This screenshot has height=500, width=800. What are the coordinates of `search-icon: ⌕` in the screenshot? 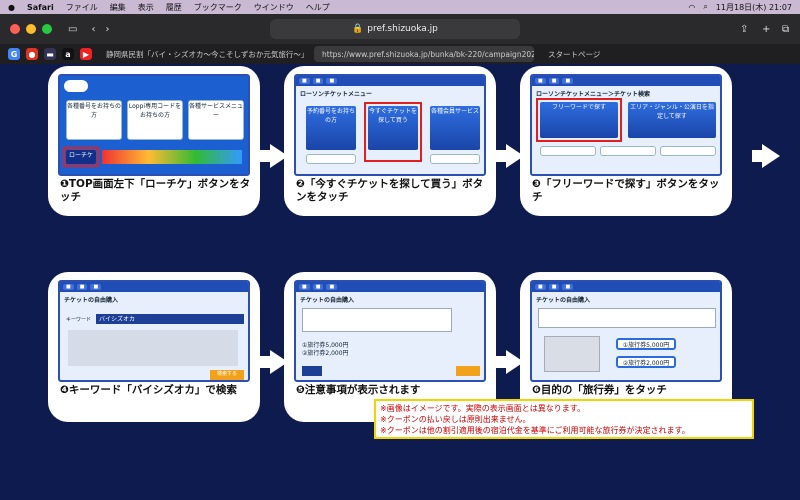 It's located at (705, 7).